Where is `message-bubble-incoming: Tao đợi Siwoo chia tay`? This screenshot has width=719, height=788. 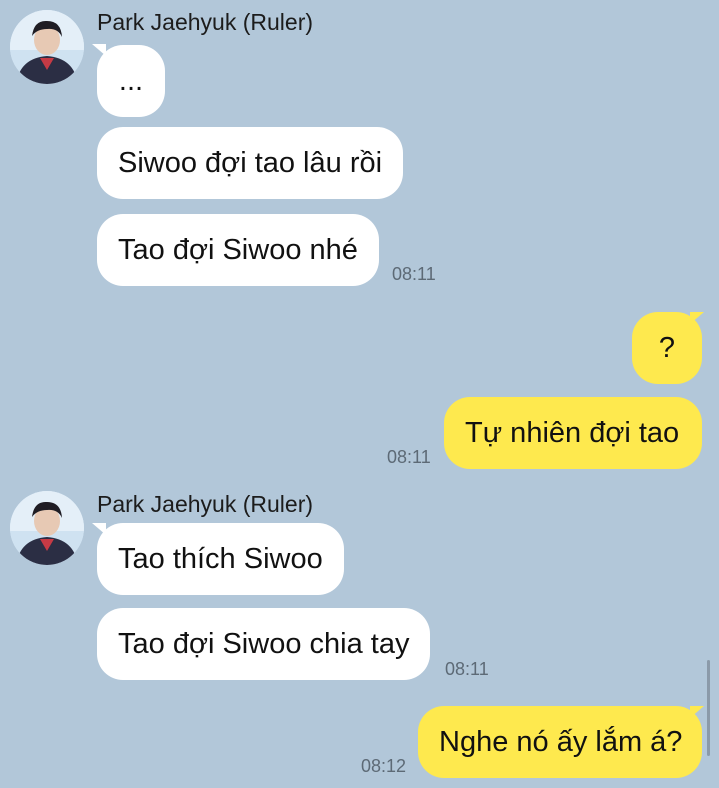 message-bubble-incoming: Tao đợi Siwoo chia tay is located at coordinates (264, 644).